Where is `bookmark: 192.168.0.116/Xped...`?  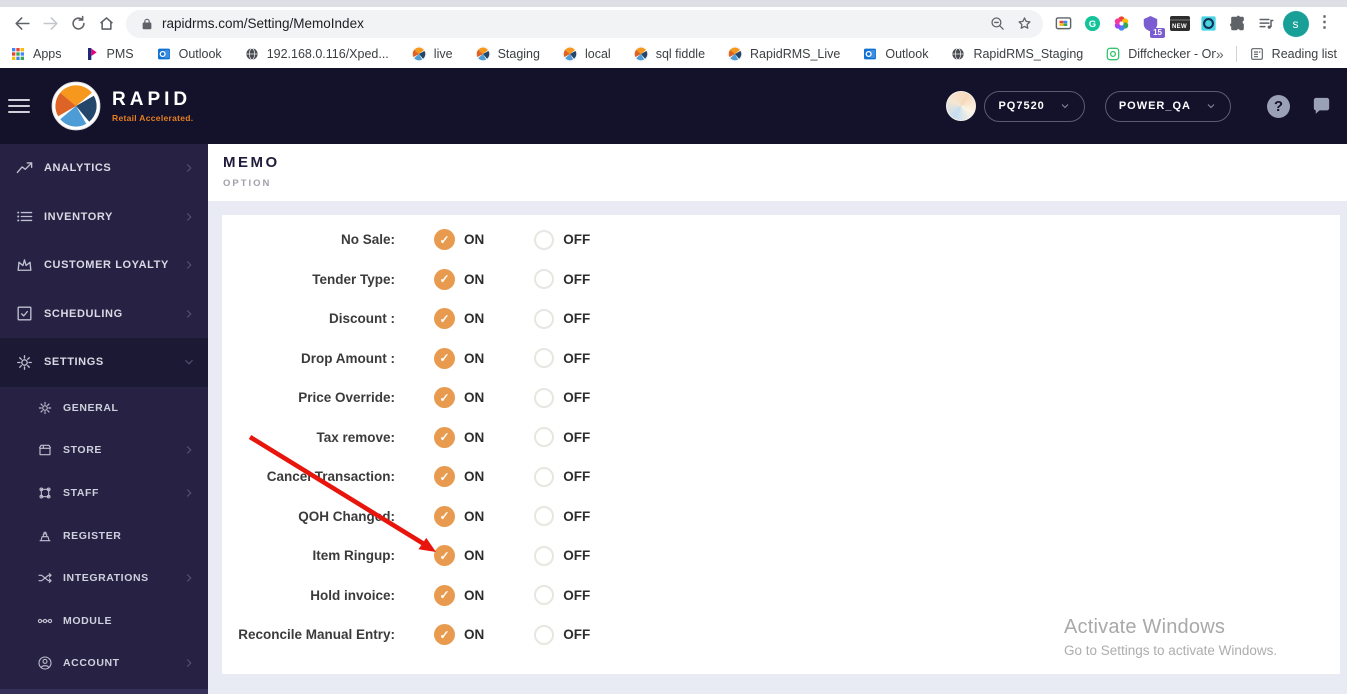
bookmark: 192.168.0.116/Xped... is located at coordinates (316, 54).